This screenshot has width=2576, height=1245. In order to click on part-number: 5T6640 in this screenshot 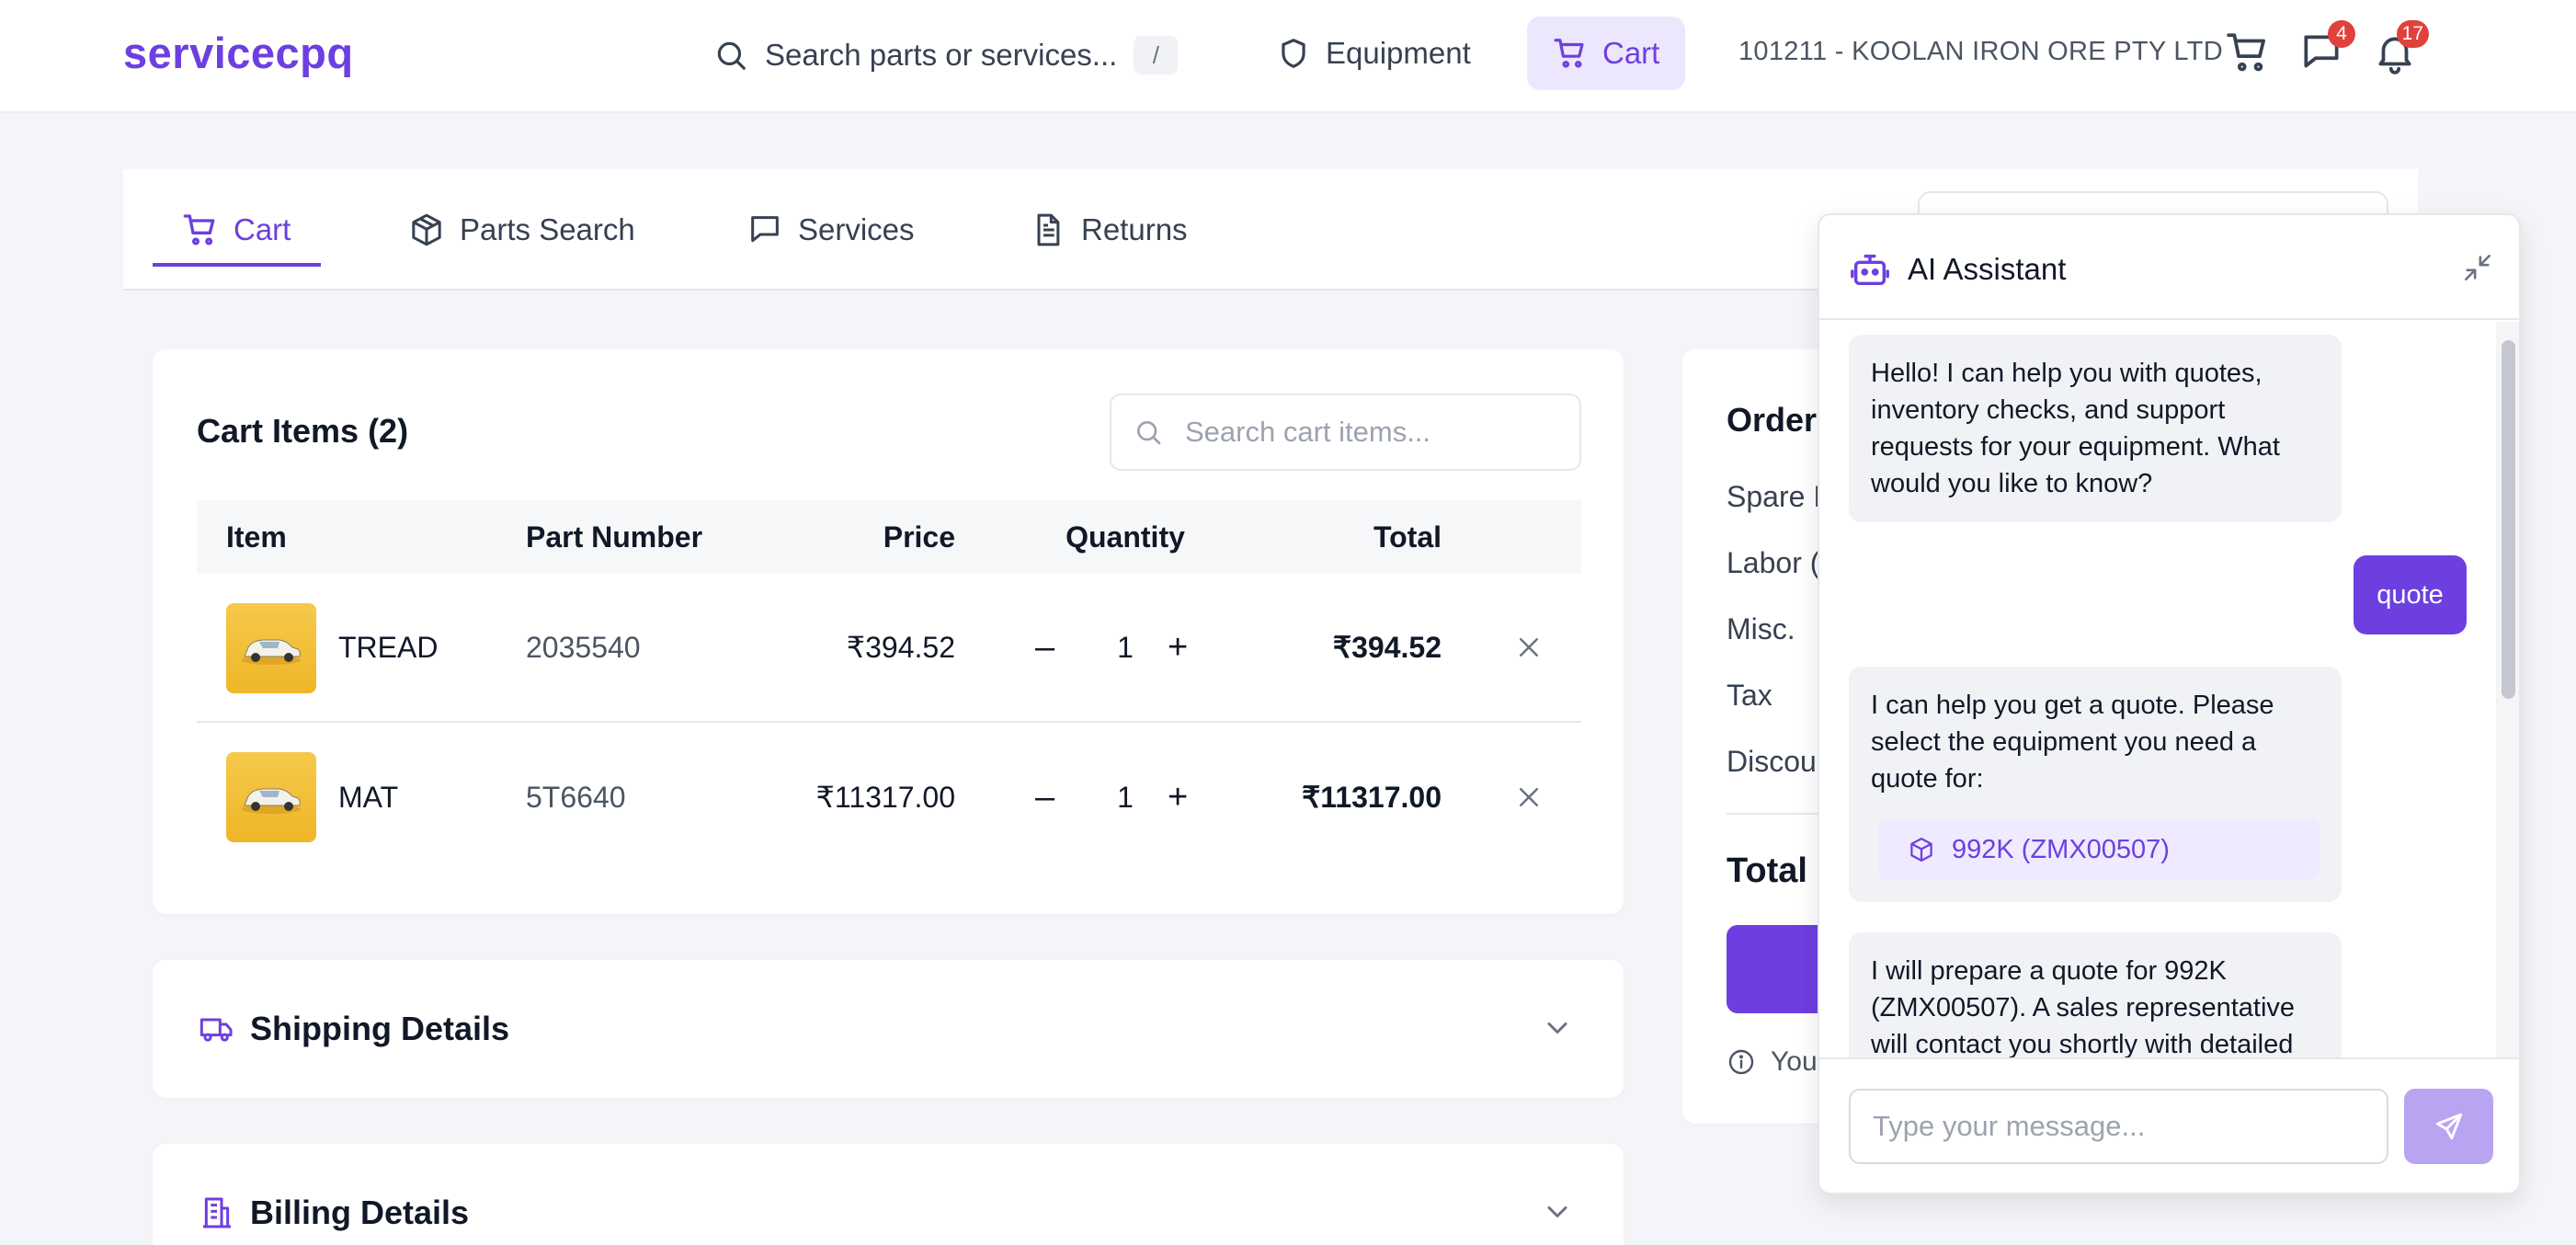, I will do `click(576, 797)`.